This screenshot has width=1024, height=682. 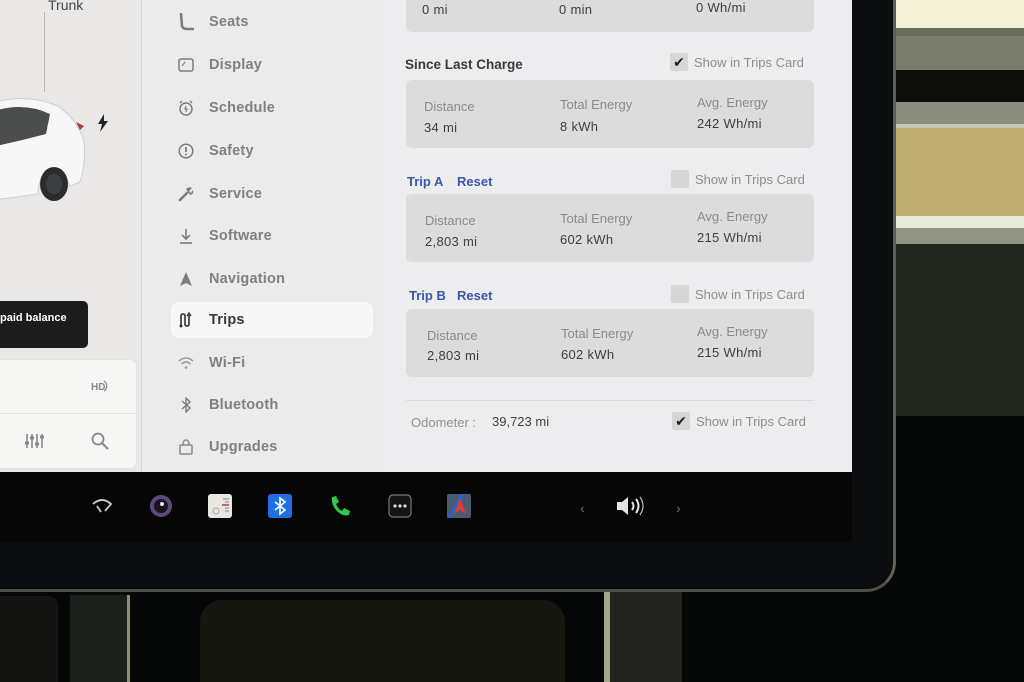 I want to click on volume-icon, so click(x=630, y=506).